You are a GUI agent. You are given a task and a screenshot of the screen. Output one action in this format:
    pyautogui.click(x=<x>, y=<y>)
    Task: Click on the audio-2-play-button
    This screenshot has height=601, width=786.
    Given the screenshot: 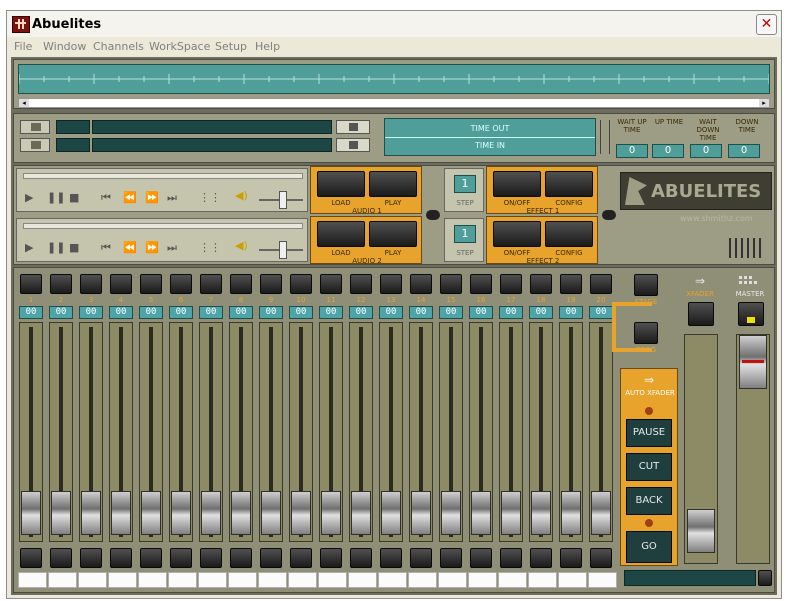 What is the action you would take?
    pyautogui.click(x=393, y=234)
    